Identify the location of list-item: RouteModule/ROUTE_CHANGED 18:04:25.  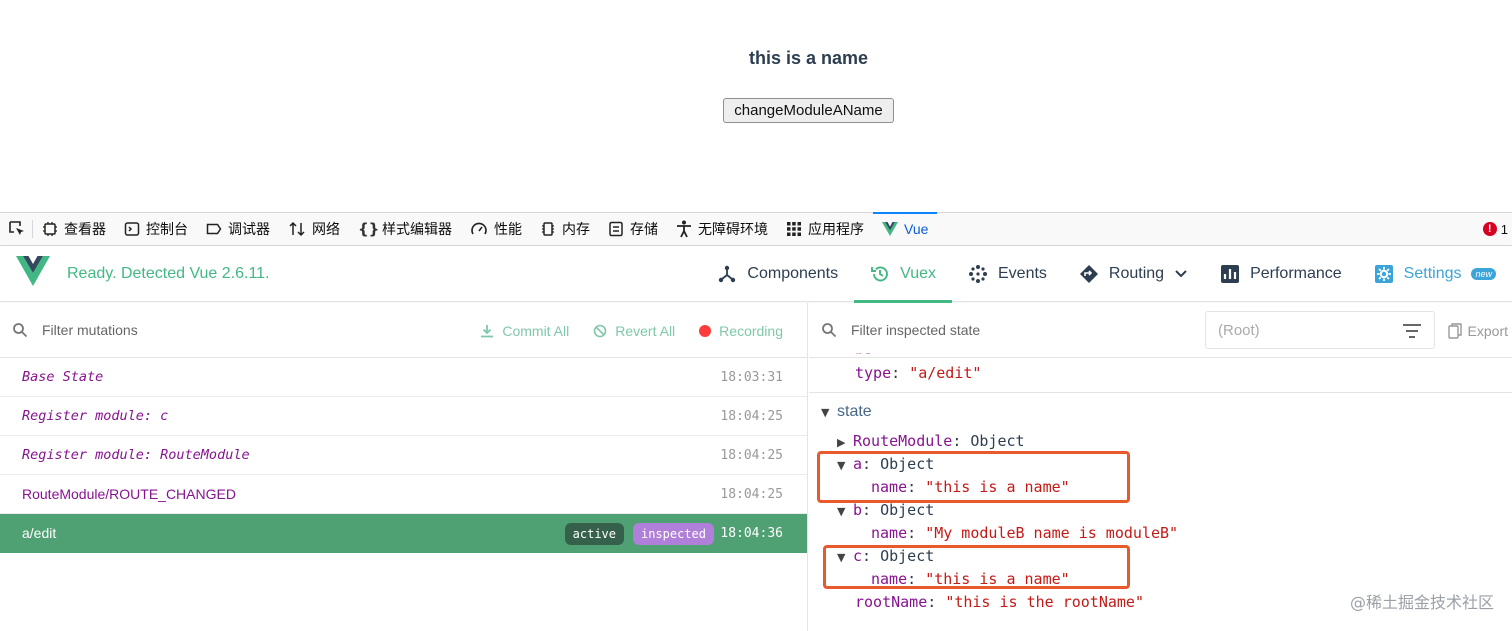
(403, 494).